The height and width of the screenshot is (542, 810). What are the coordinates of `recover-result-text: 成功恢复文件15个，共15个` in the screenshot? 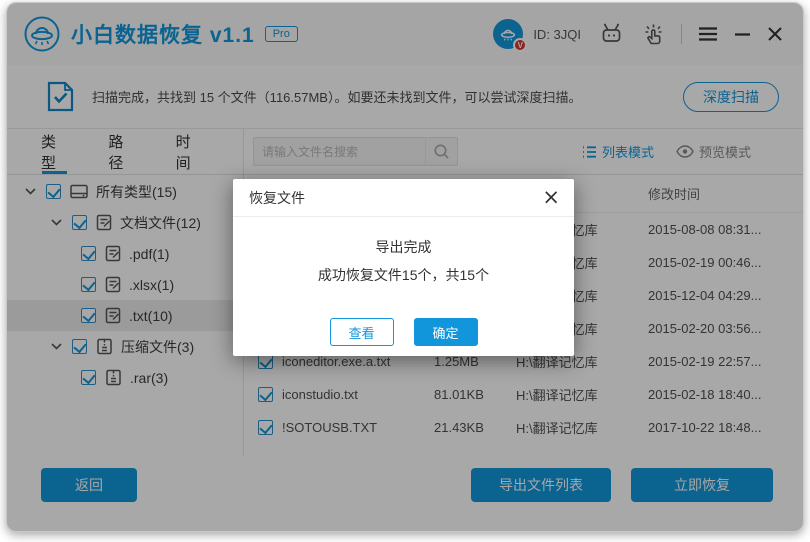 It's located at (403, 275).